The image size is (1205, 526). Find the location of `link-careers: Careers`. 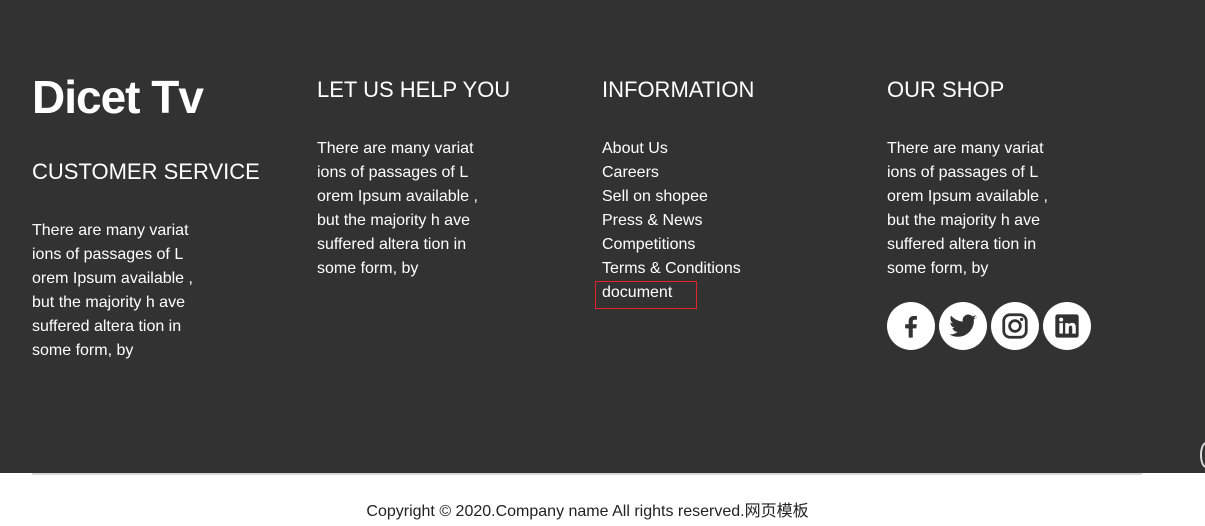

link-careers: Careers is located at coordinates (671, 173).